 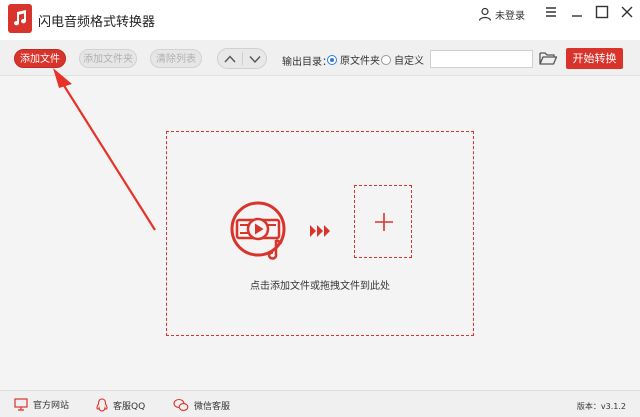 What do you see at coordinates (481, 59) in the screenshot?
I see `output-path-input` at bounding box center [481, 59].